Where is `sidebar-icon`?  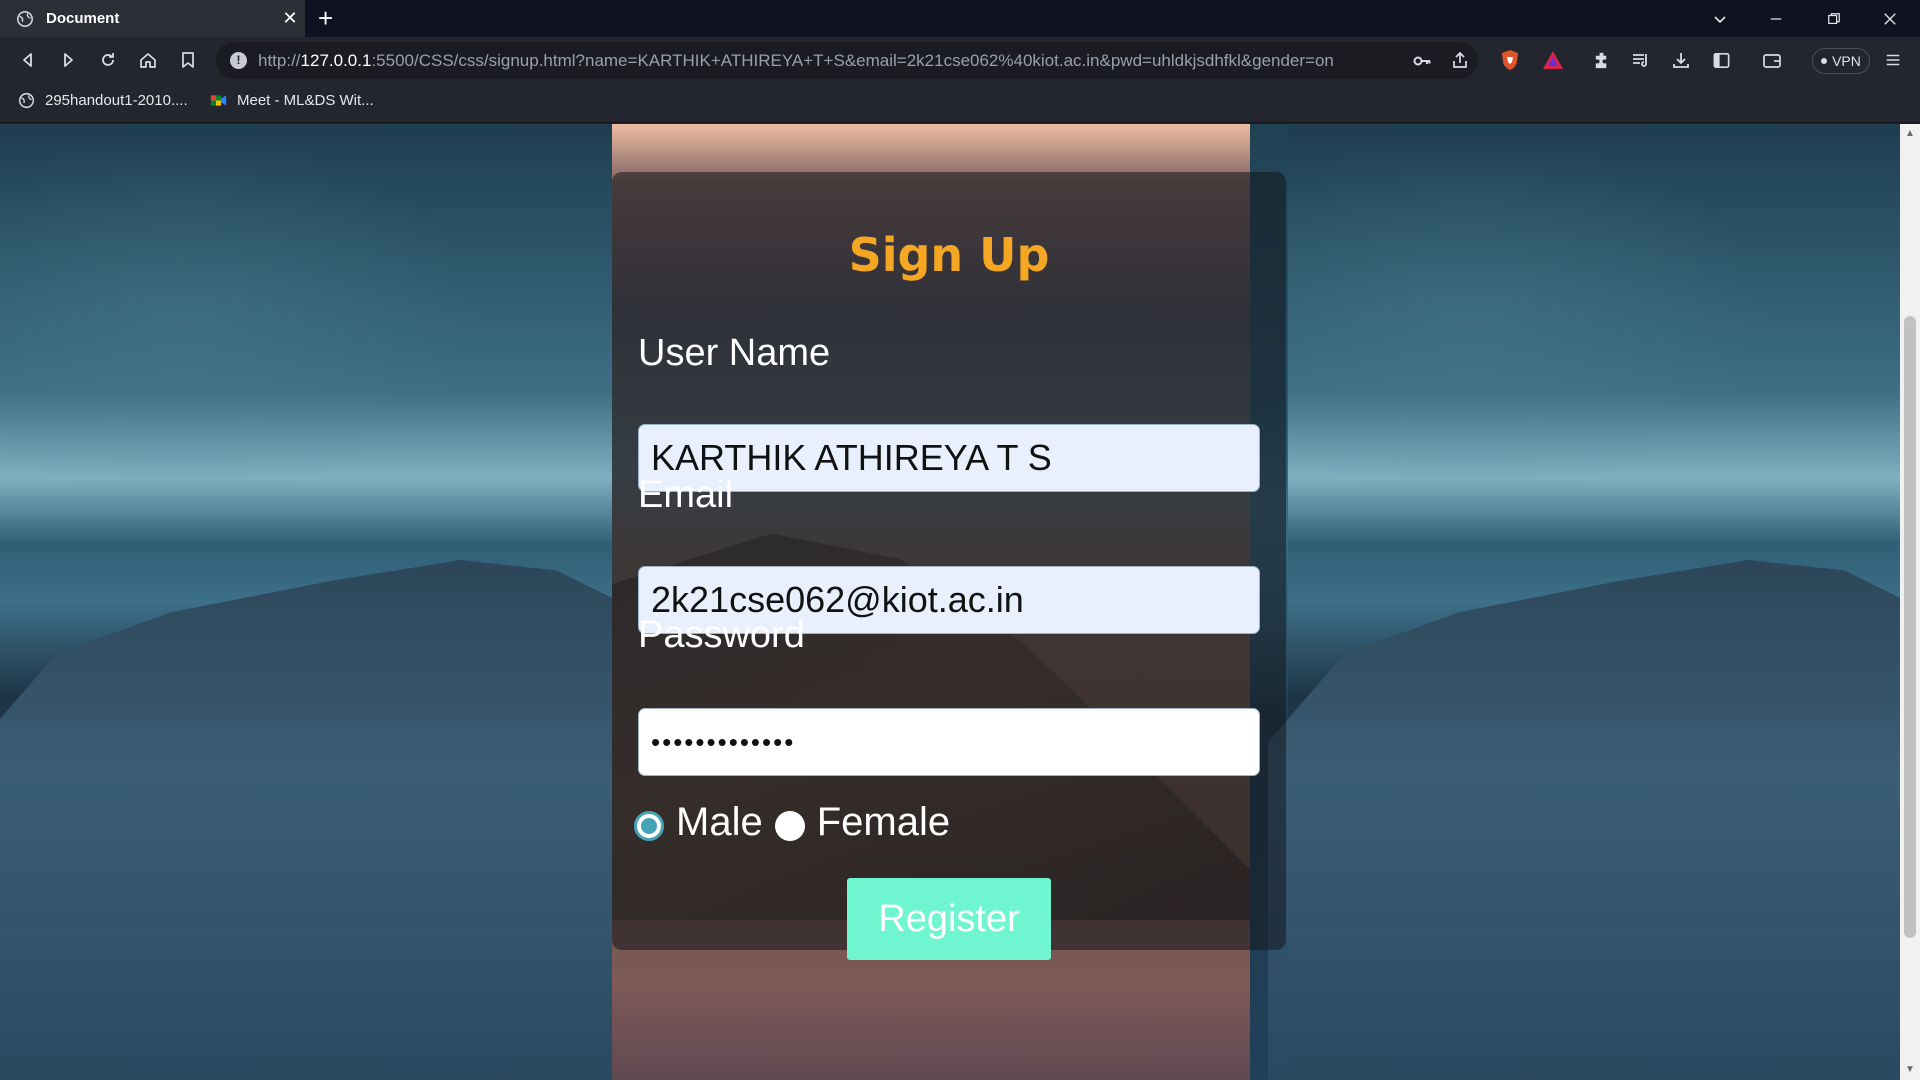
sidebar-icon is located at coordinates (1721, 60).